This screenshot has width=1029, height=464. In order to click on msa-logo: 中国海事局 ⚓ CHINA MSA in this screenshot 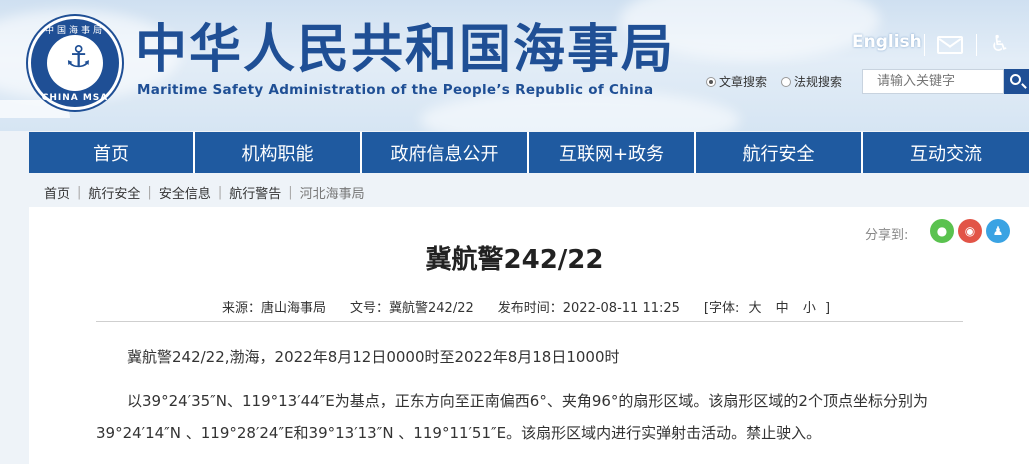, I will do `click(75, 63)`.